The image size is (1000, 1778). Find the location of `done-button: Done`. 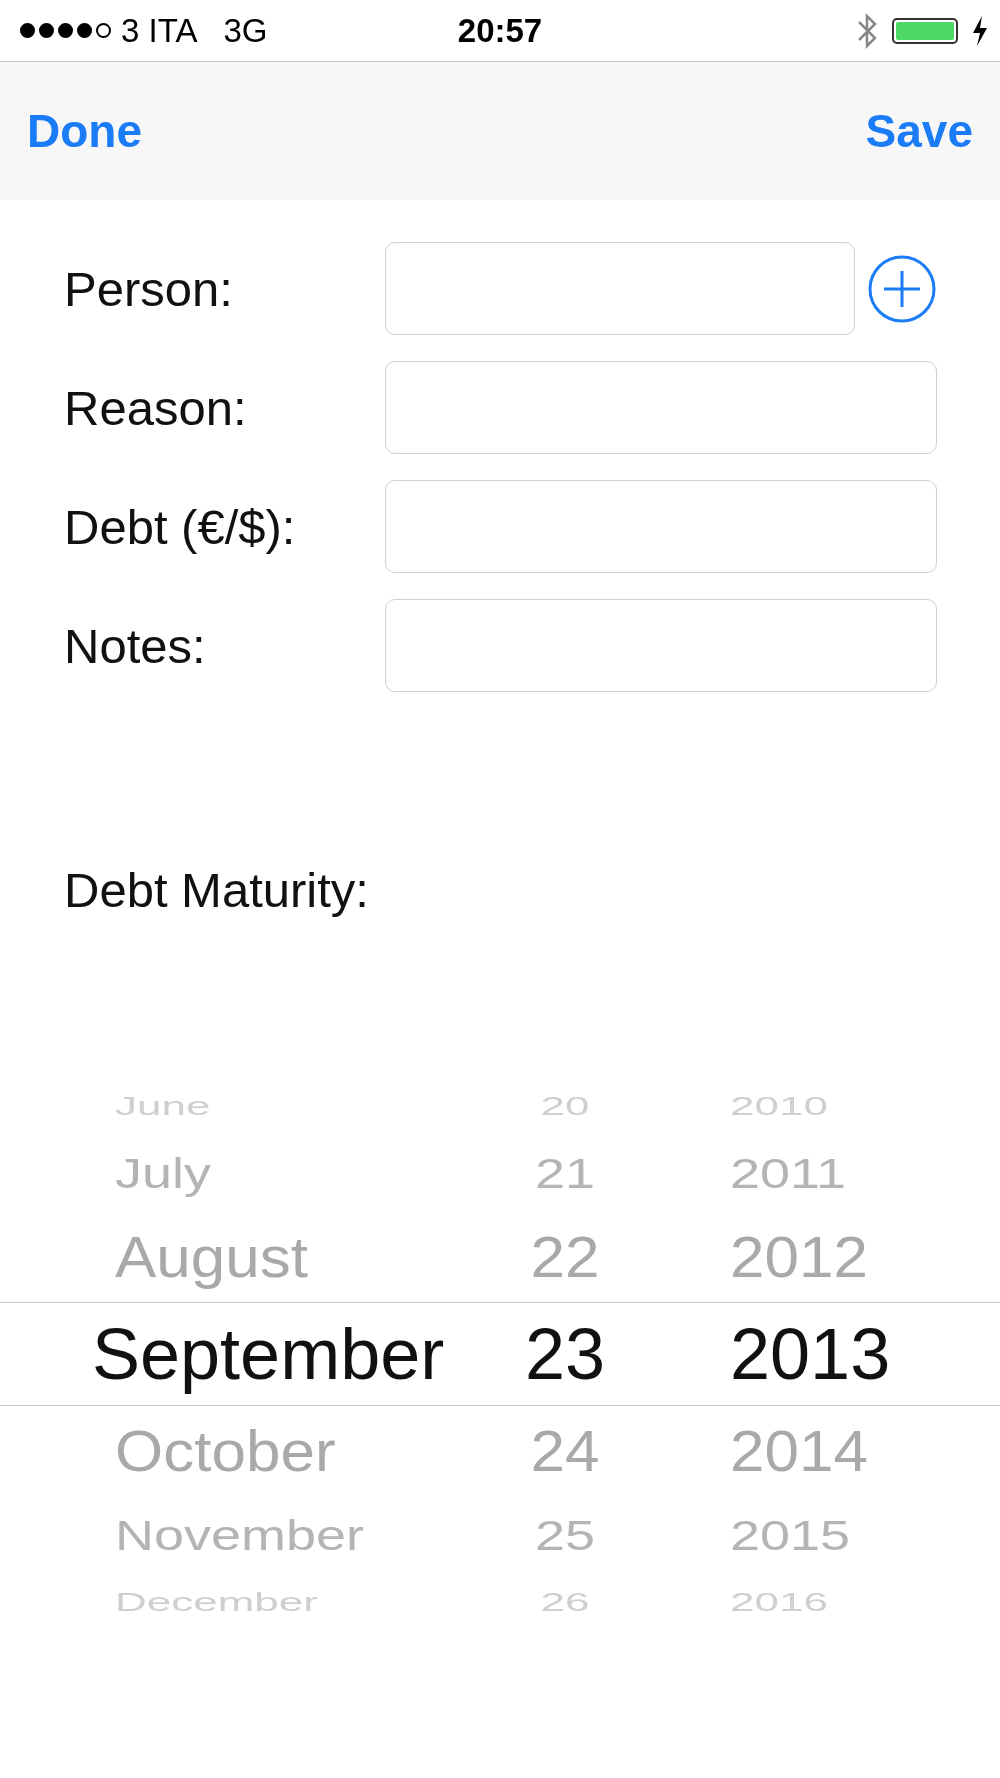

done-button: Done is located at coordinates (84, 131).